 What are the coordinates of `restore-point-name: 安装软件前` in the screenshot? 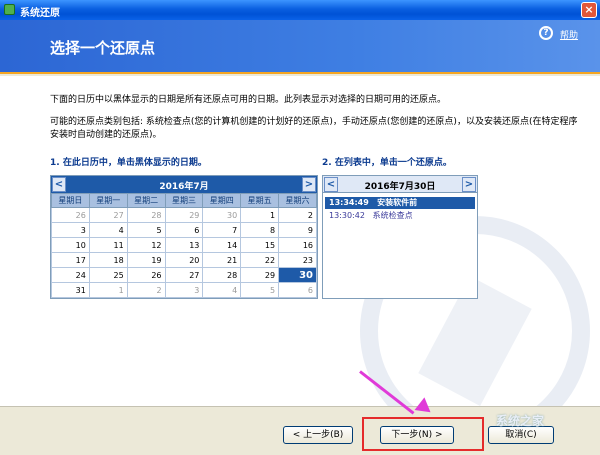 It's located at (397, 202).